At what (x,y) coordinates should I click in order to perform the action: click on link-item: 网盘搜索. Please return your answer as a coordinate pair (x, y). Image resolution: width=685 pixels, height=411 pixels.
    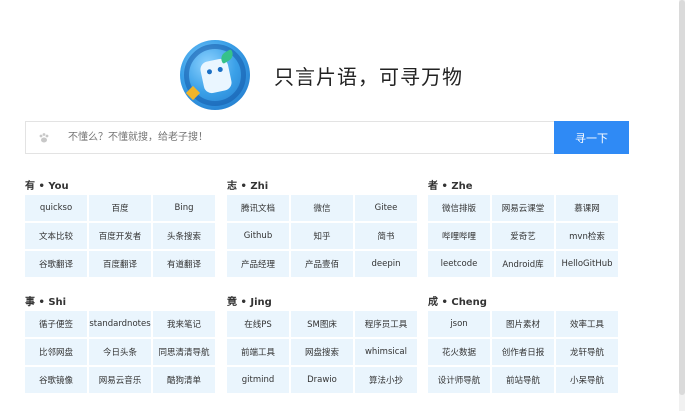
    Looking at the image, I should click on (322, 352).